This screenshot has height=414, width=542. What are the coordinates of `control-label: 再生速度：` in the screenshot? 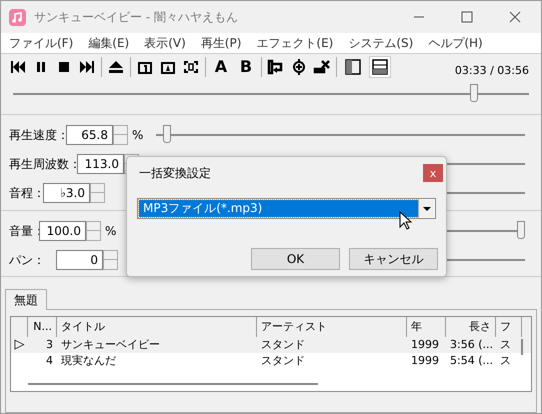 It's located at (37, 135).